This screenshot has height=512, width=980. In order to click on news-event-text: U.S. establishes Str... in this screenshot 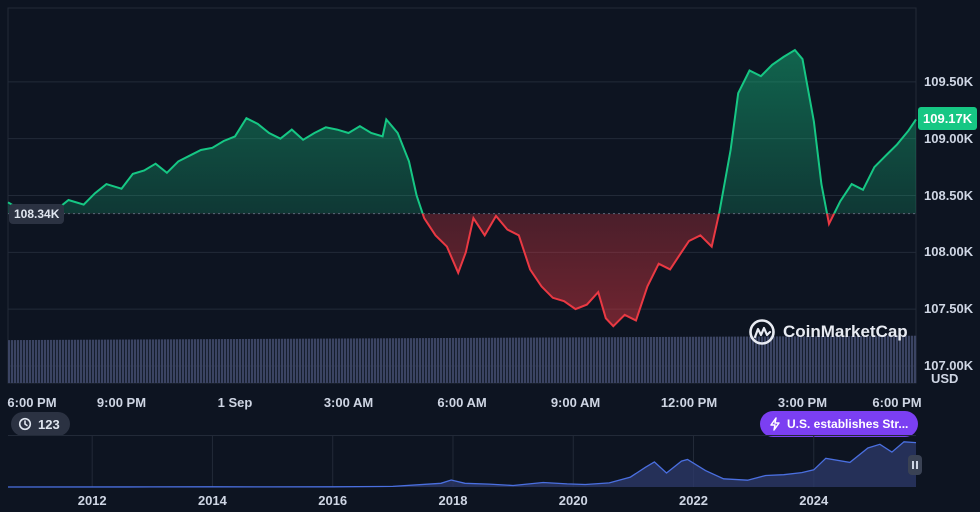, I will do `click(848, 424)`.